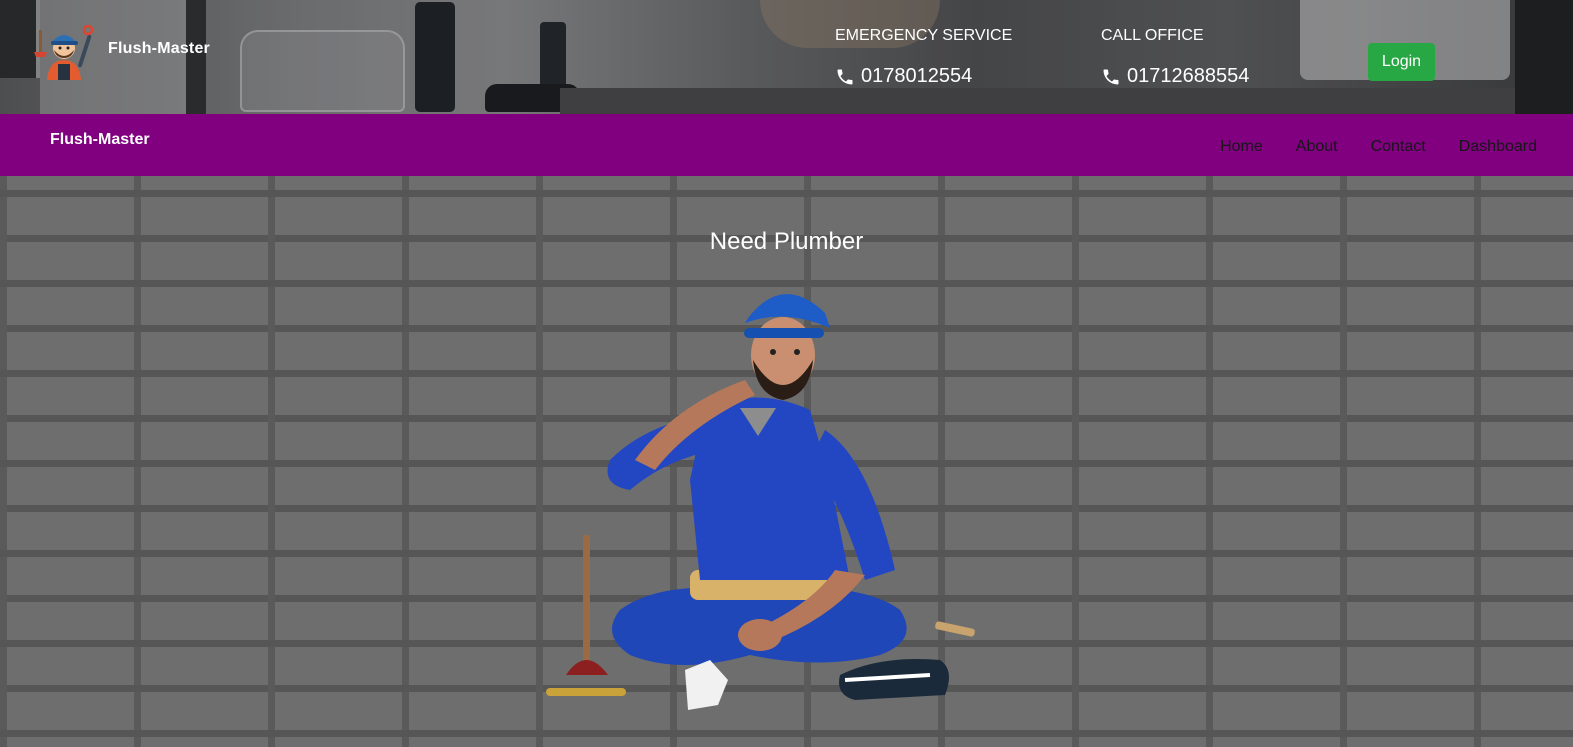  Describe the element at coordinates (1498, 147) in the screenshot. I see `nav-link-dashboard: Dashboard` at that location.